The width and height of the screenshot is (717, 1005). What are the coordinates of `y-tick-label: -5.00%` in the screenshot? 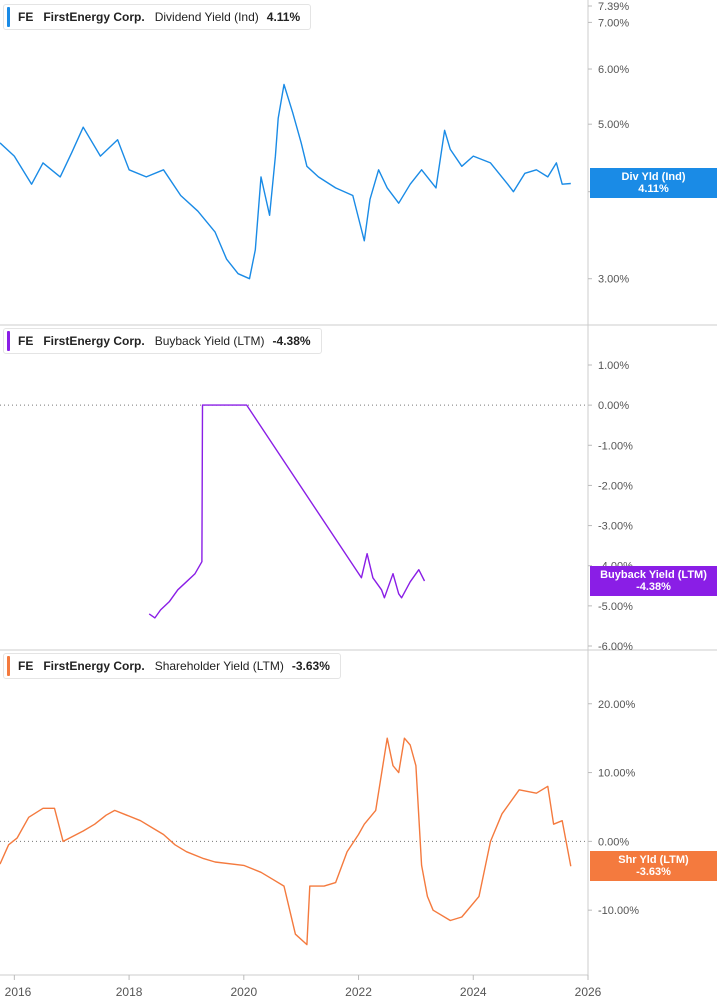 It's located at (615, 607).